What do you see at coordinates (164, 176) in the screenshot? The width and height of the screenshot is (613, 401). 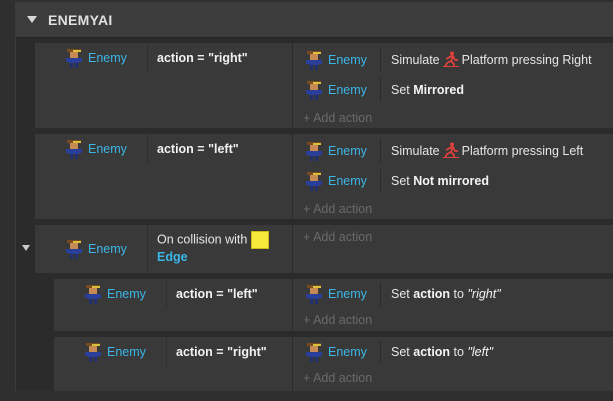 I see `event-2-conditions: Enemy action = "left"` at bounding box center [164, 176].